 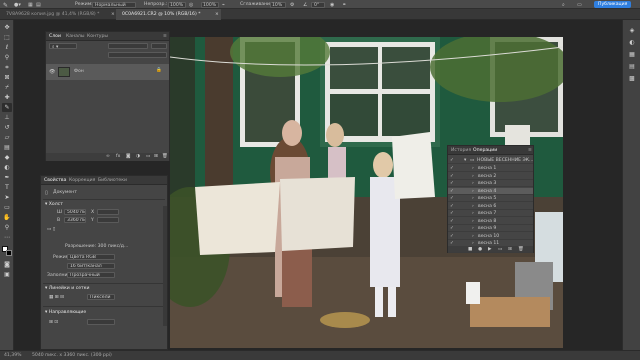 What do you see at coordinates (332, 5) in the screenshot?
I see `pressure-size-icon: ◉` at bounding box center [332, 5].